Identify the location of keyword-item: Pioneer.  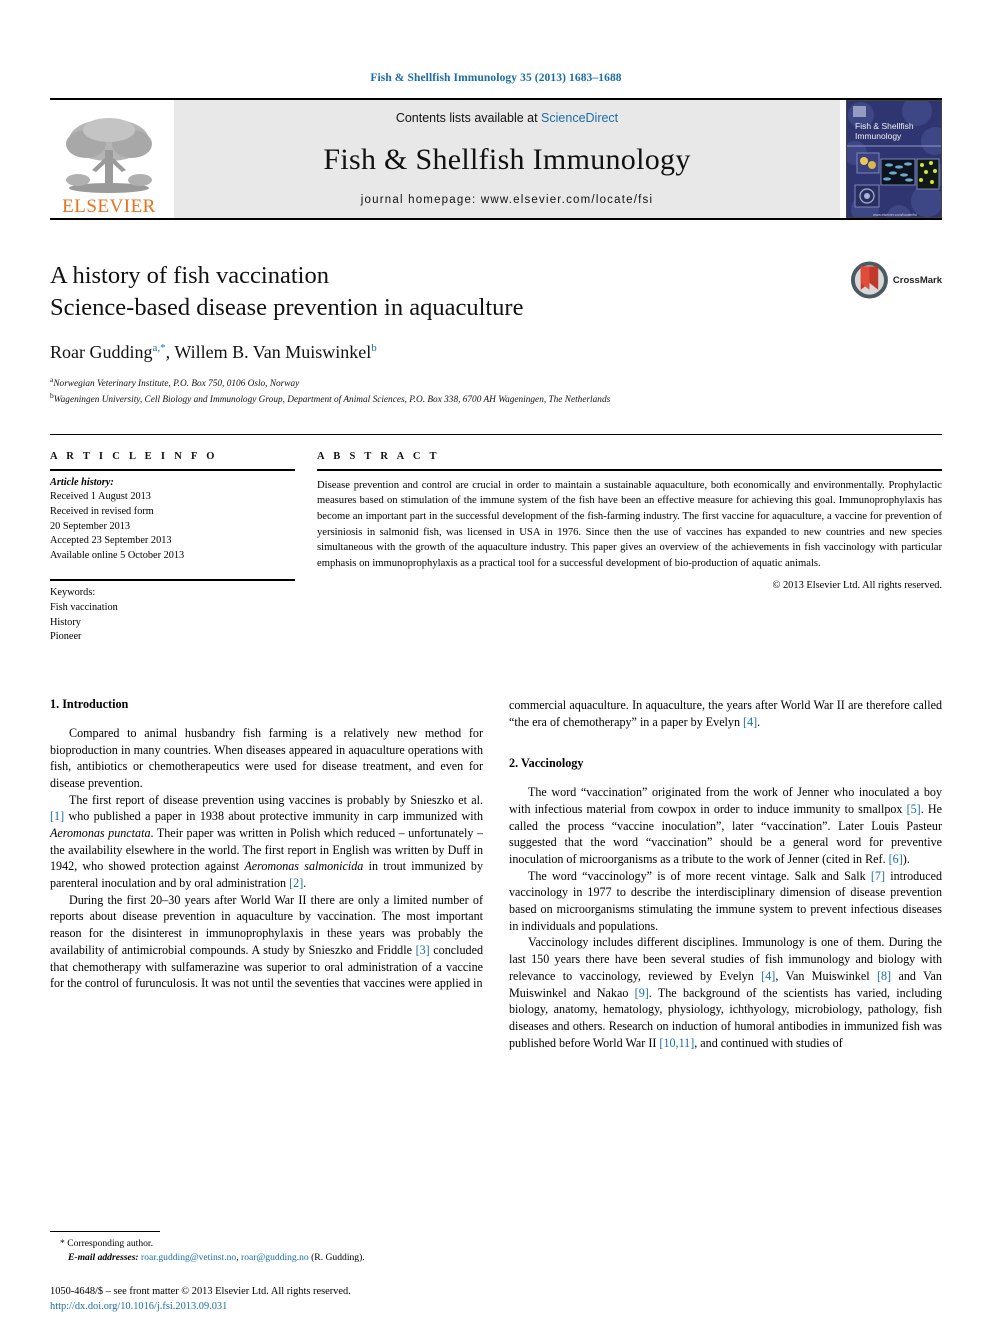
(66, 637).